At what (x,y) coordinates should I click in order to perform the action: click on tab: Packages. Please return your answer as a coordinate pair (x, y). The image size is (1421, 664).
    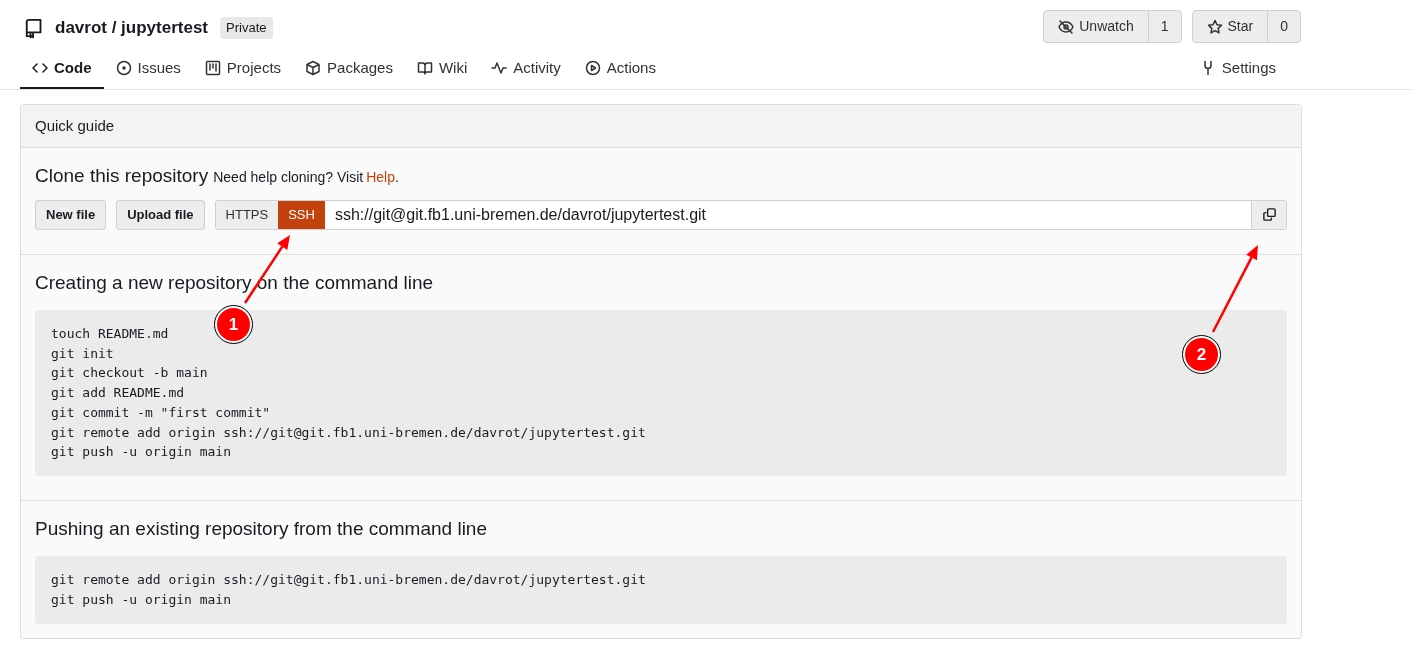
    Looking at the image, I should click on (349, 69).